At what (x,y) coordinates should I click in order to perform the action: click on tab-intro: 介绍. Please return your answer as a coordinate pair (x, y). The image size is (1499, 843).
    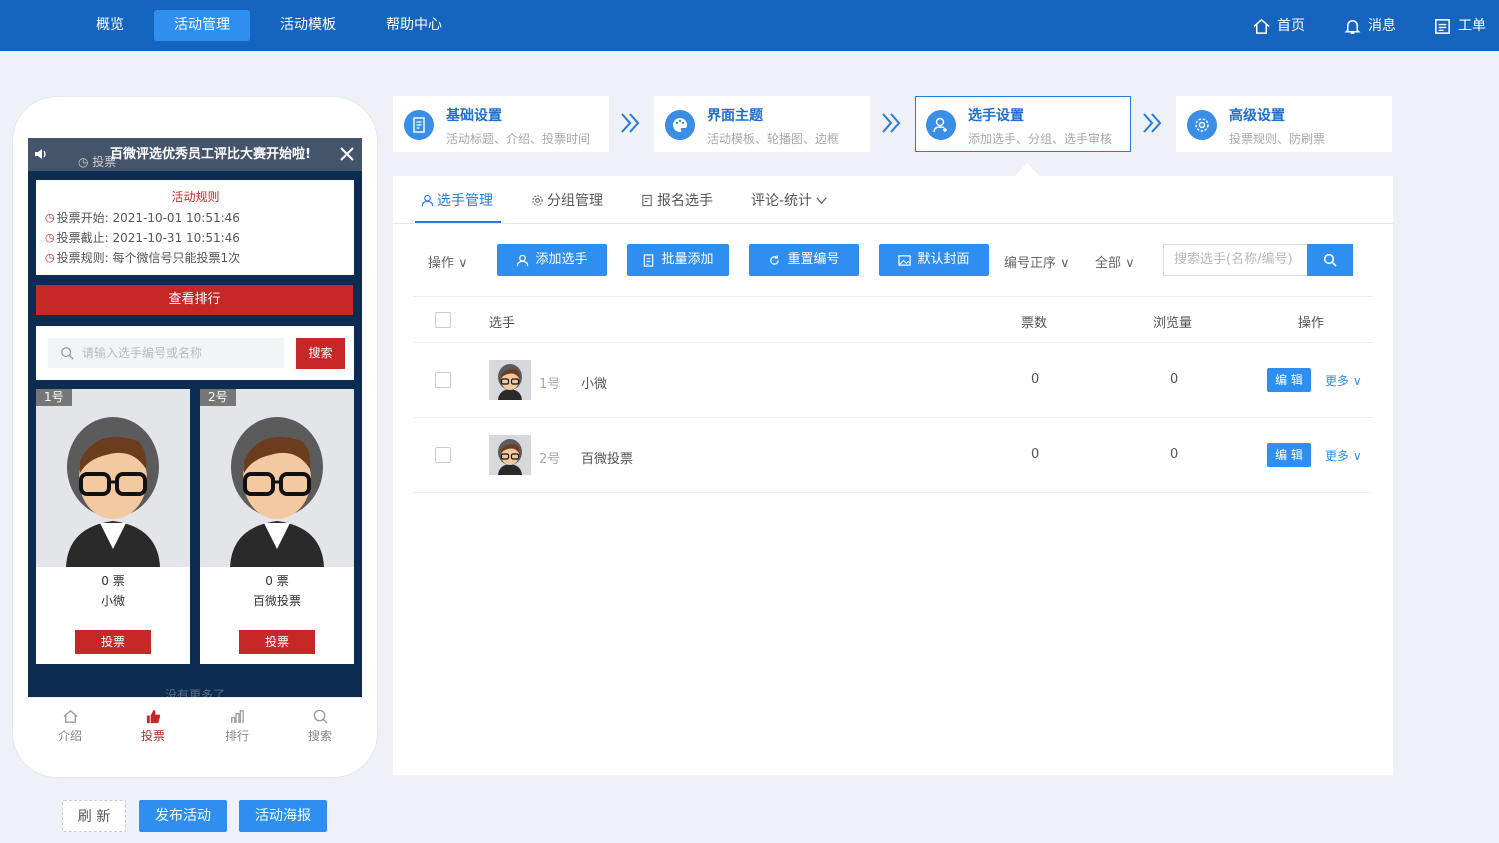
    Looking at the image, I should click on (70, 723).